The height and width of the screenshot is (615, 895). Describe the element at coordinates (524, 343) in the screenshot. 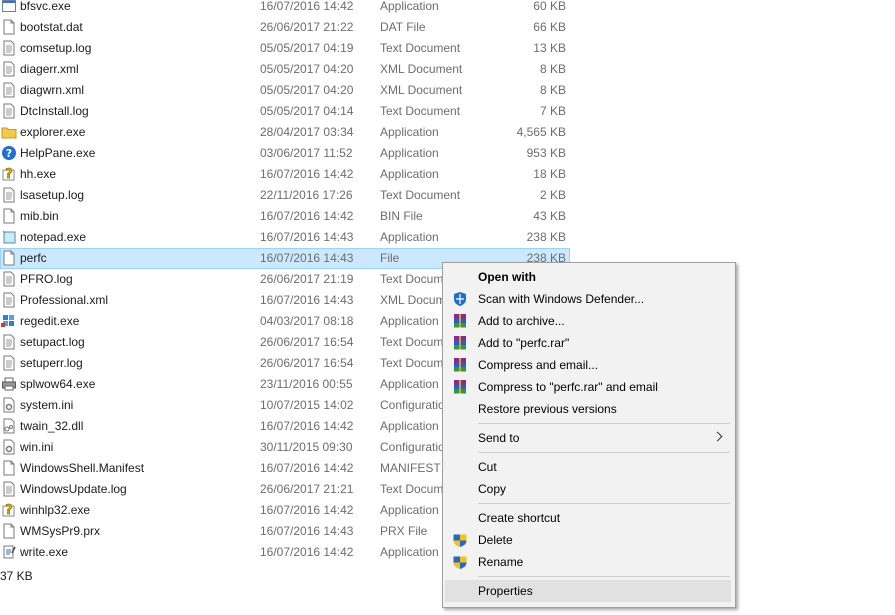

I see `menu-item-label: Add to "perfc.rar"` at that location.